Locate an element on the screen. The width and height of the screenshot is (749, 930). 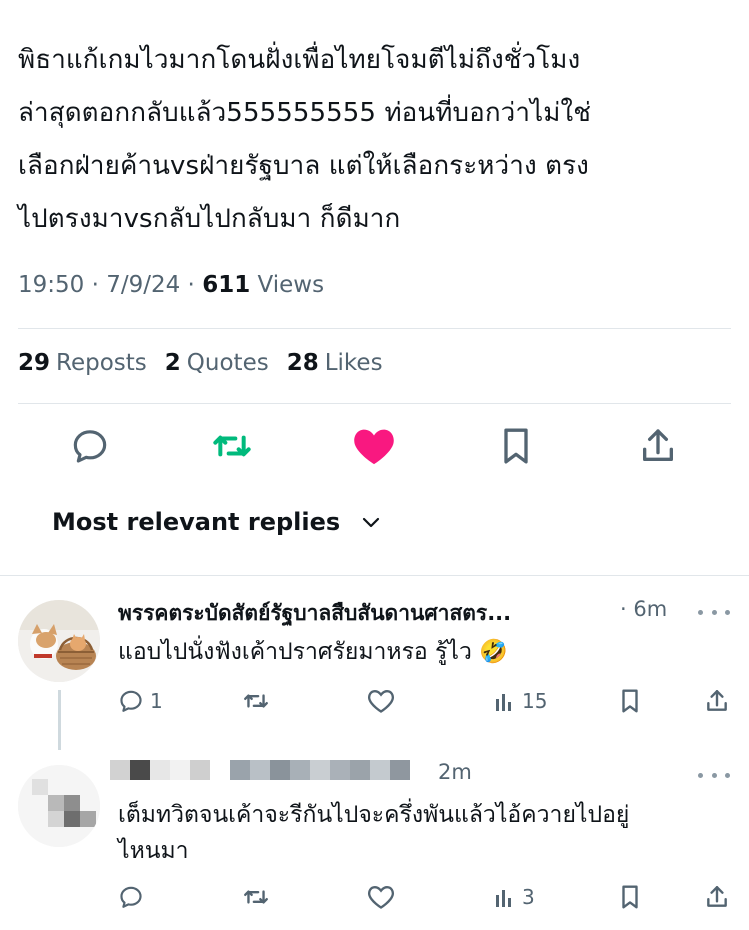
tweet-text-line: ไปตรงมาvsกลับไปกลับมา ก็ดีมาก is located at coordinates (209, 219).